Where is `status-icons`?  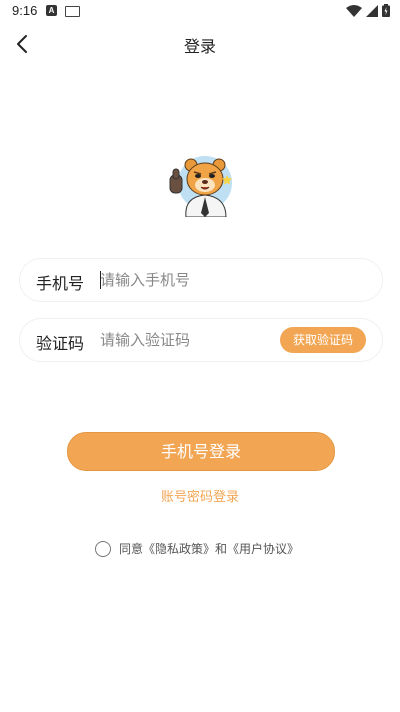 status-icons is located at coordinates (368, 10).